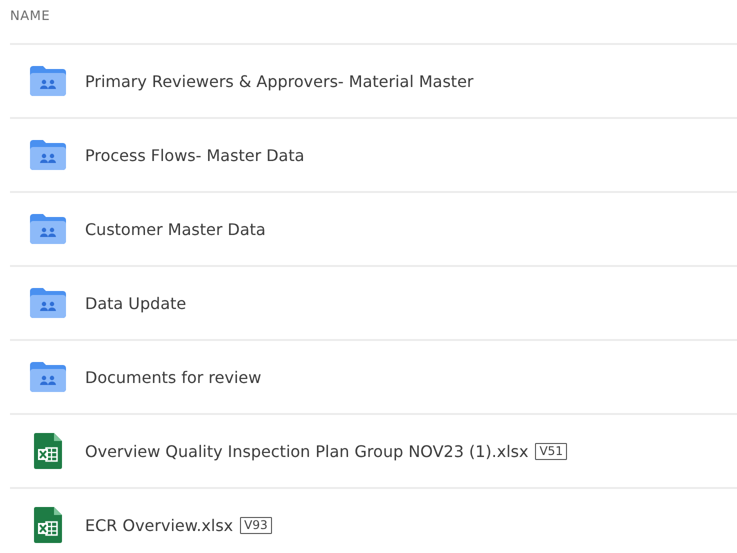 The width and height of the screenshot is (737, 553). What do you see at coordinates (551, 451) in the screenshot?
I see `version-badge: V51` at bounding box center [551, 451].